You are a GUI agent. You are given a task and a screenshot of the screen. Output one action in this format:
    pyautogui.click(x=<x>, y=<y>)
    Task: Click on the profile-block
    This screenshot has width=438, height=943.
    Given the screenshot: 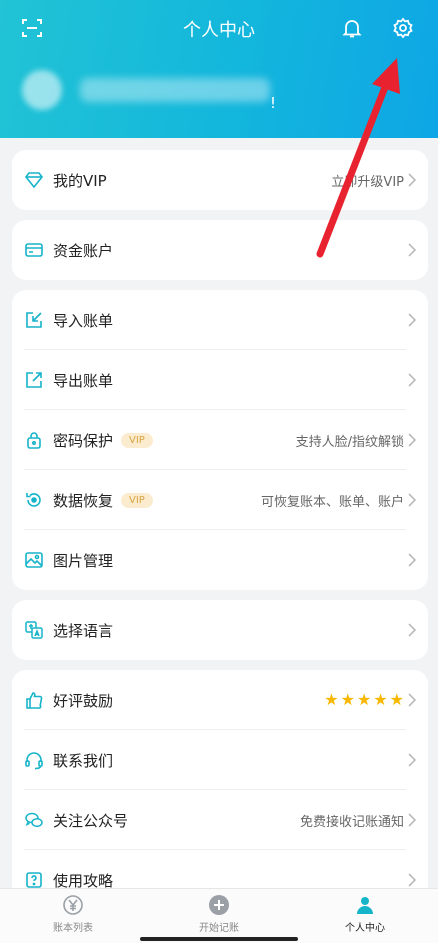 What is the action you would take?
    pyautogui.click(x=146, y=90)
    